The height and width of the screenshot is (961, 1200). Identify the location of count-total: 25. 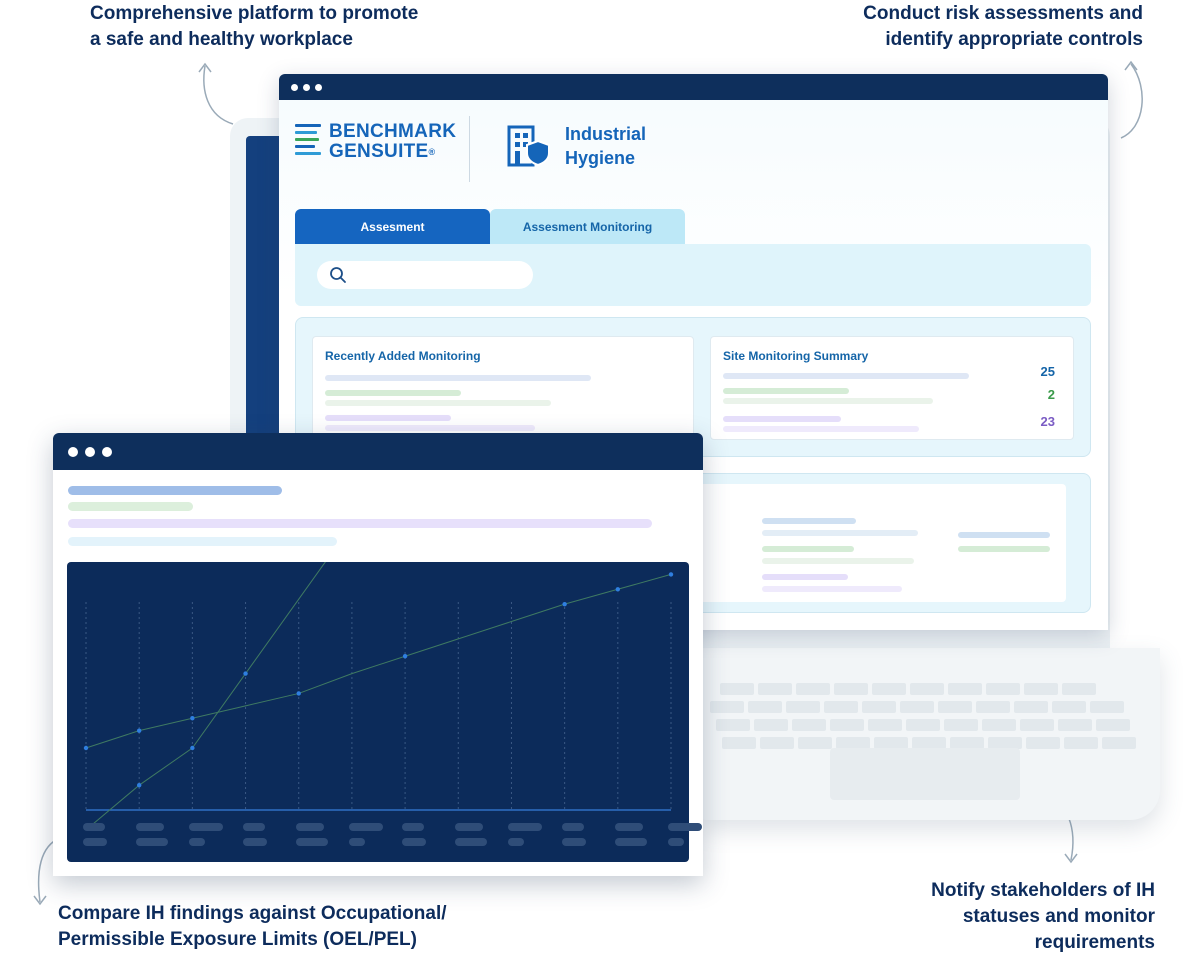
(1047, 371).